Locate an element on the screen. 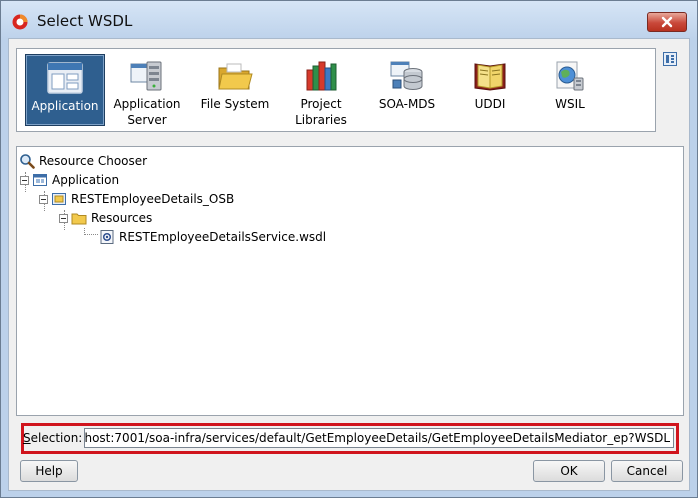 The width and height of the screenshot is (700, 500). wsil-globe-icon is located at coordinates (570, 76).